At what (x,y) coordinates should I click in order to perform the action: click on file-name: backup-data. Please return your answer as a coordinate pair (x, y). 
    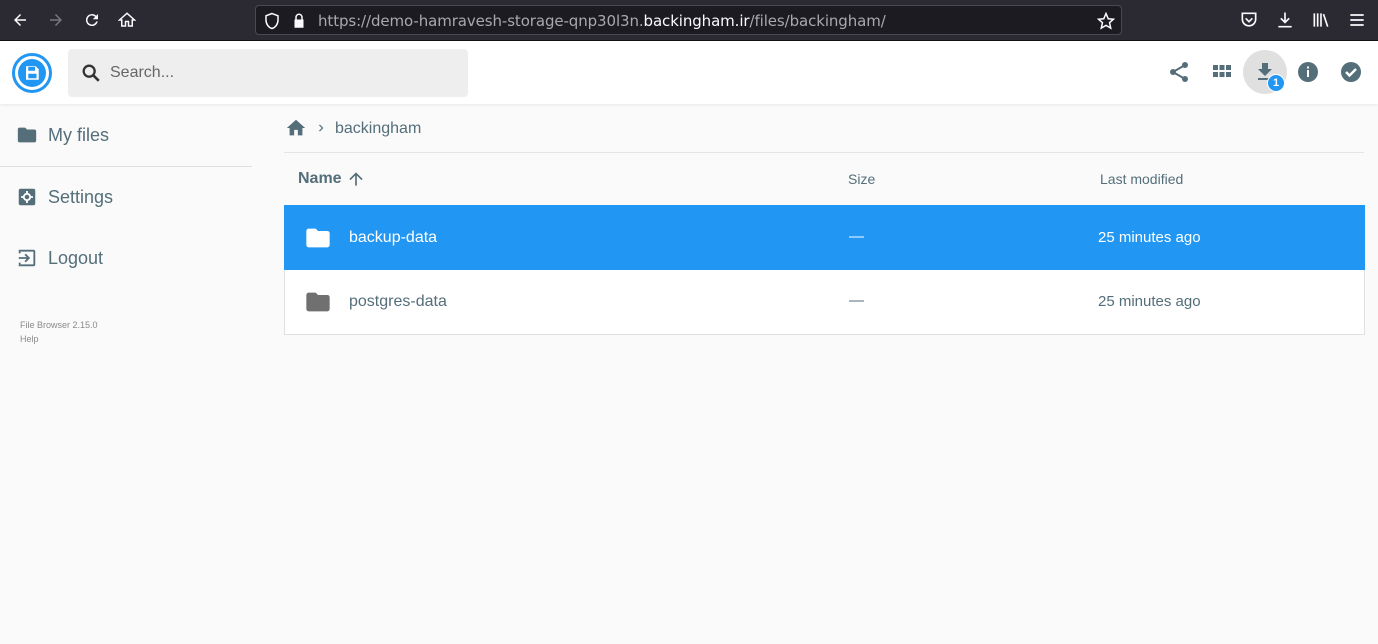
    Looking at the image, I should click on (393, 237).